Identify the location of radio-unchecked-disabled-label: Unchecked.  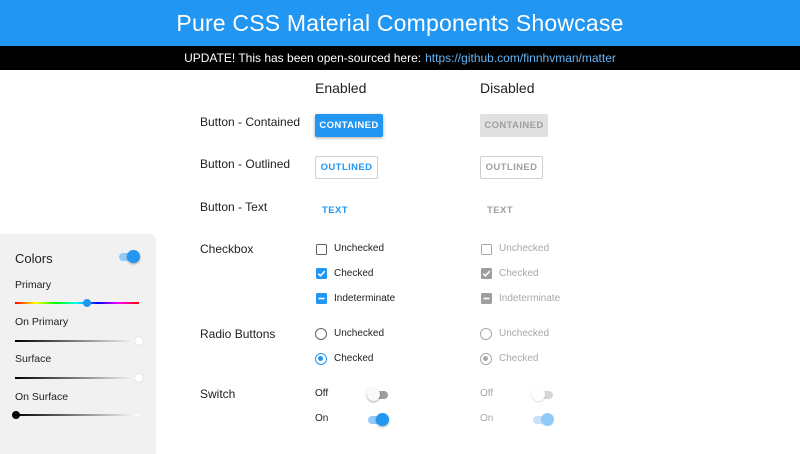
(524, 333).